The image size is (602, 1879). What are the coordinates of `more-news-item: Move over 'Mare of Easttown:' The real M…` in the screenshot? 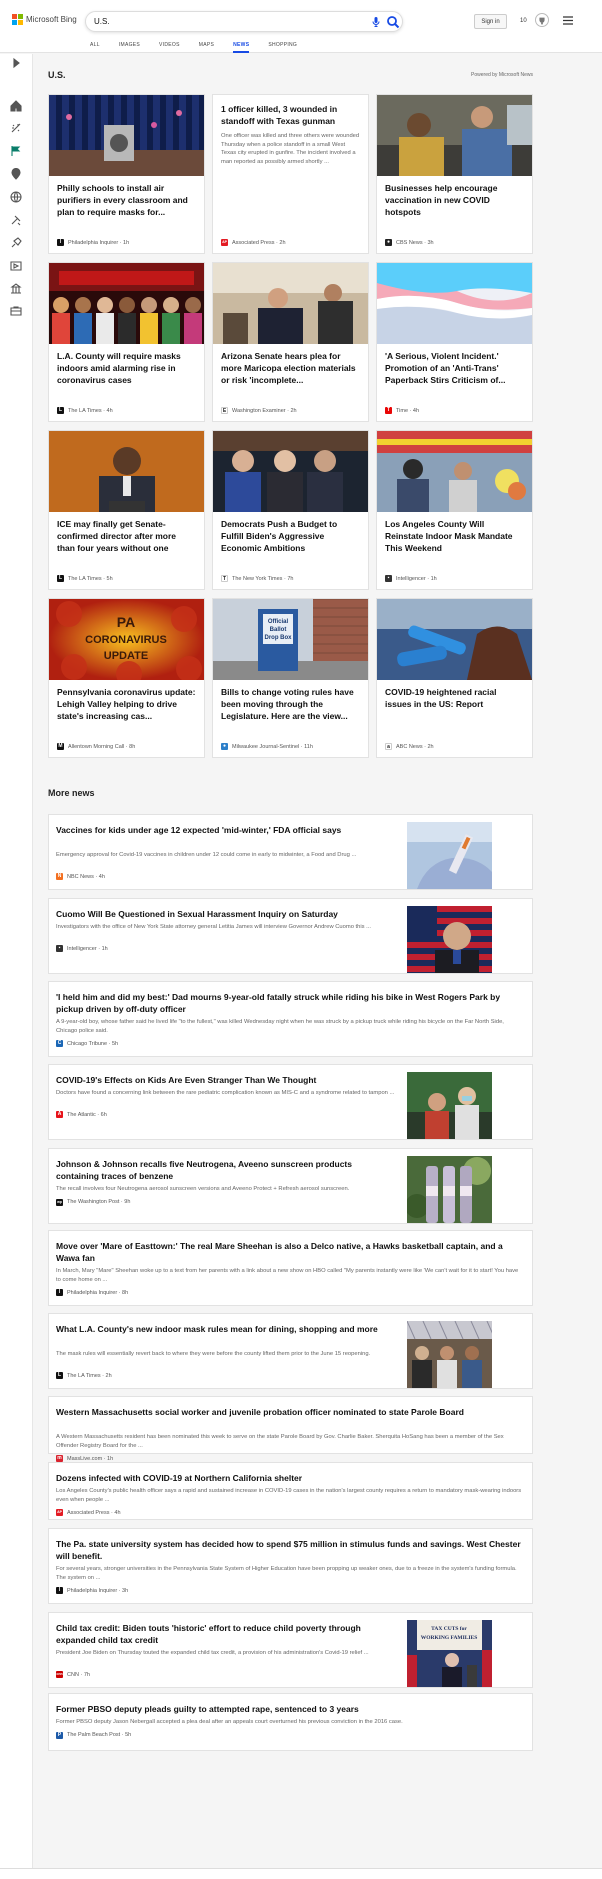 It's located at (290, 1268).